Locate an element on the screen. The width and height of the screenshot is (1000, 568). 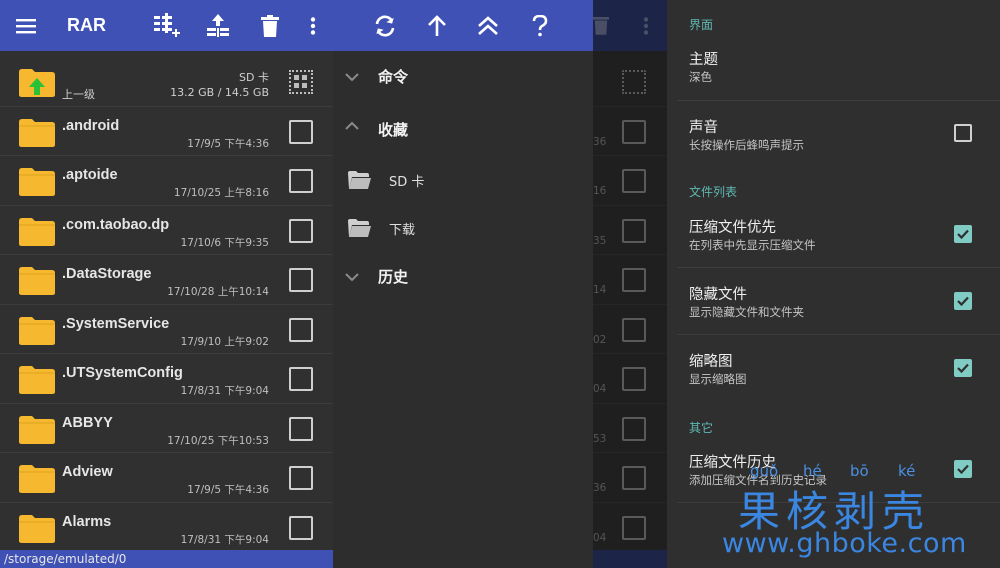
setting-hidden-files: 隐藏文件 显示隐藏文件和文件夹 is located at coordinates (833, 305).